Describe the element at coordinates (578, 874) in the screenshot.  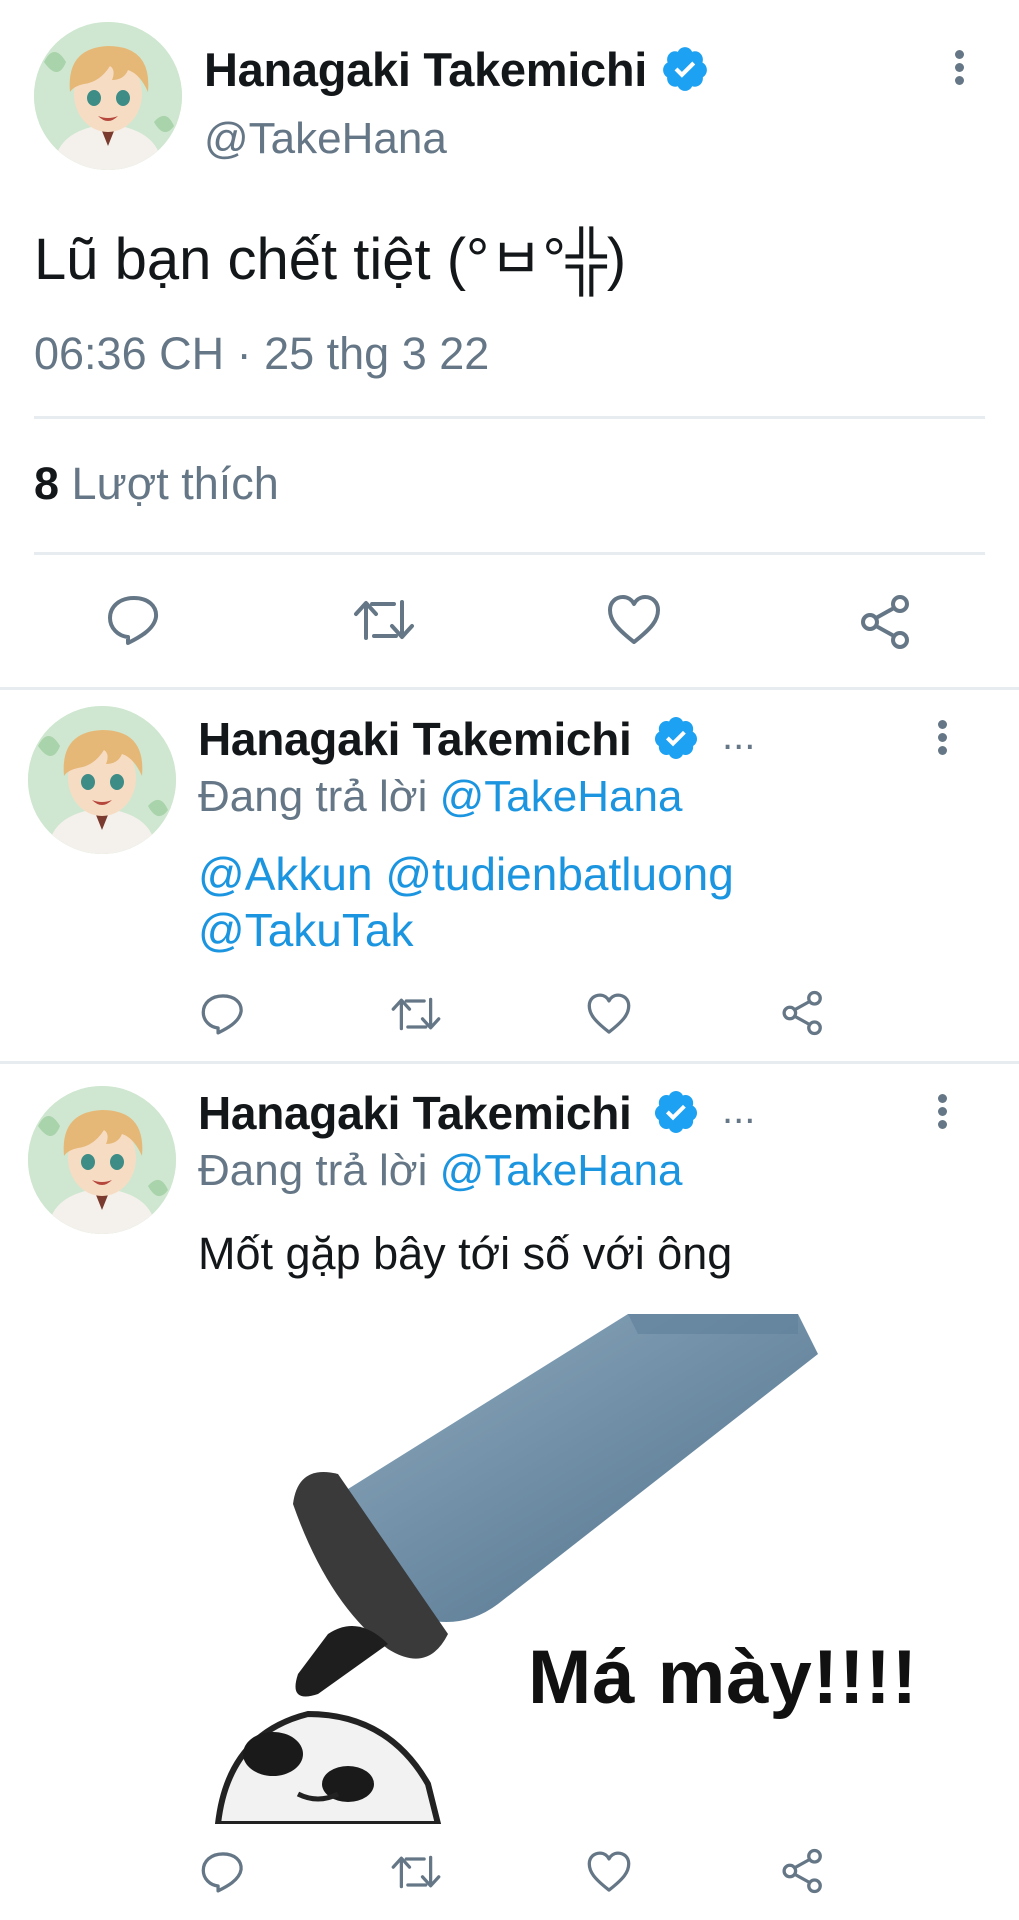
I see `mention-links: @Akkun @tudienbatluong` at that location.